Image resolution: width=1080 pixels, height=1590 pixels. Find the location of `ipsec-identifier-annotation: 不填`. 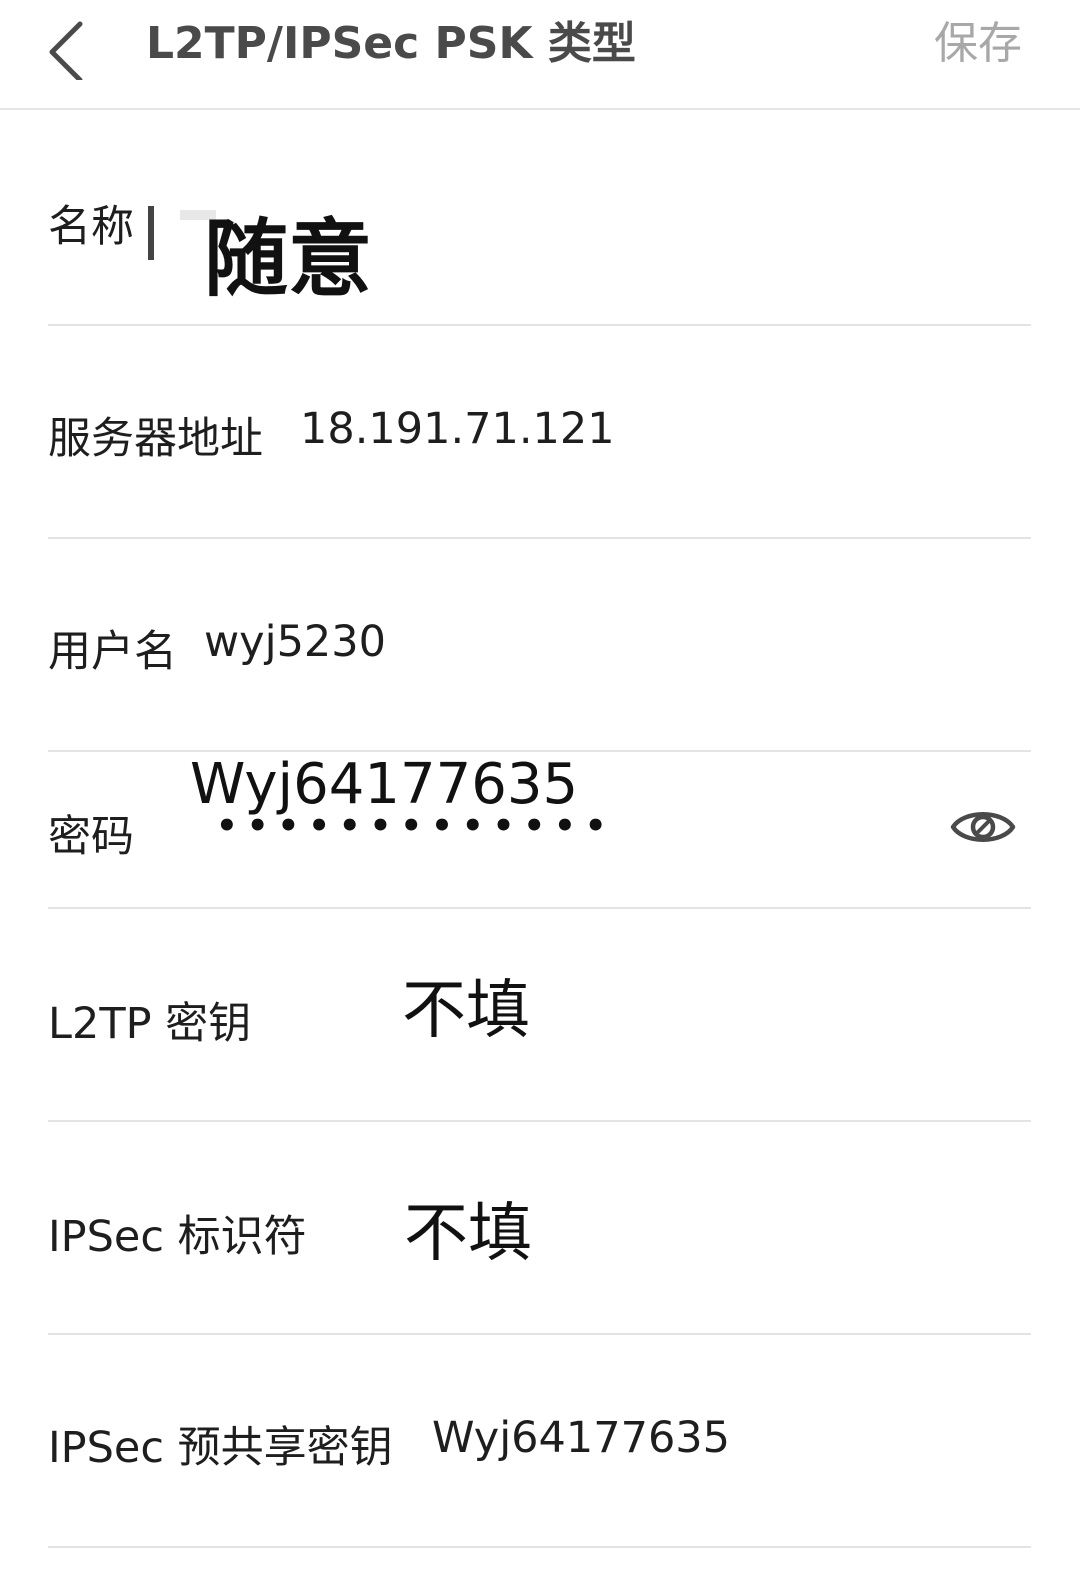

ipsec-identifier-annotation: 不填 is located at coordinates (468, 1234).